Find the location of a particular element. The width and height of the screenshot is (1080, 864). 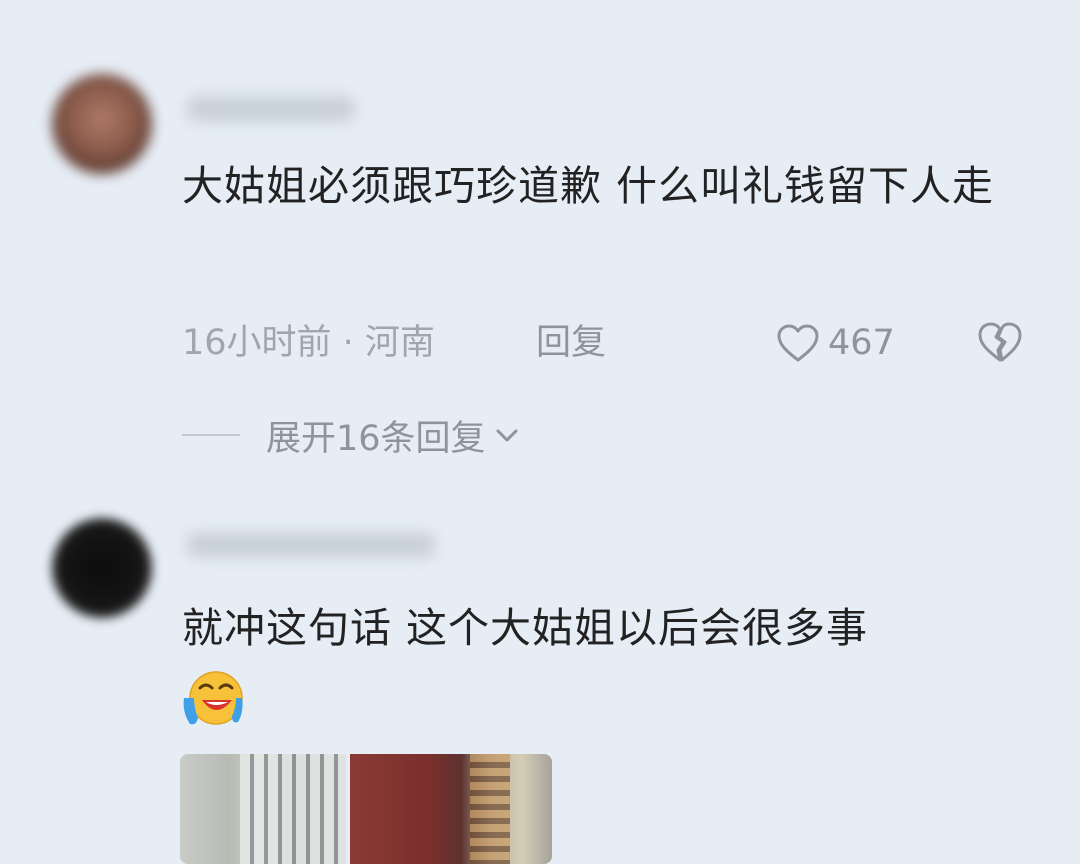

broken-heart-icon is located at coordinates (1000, 342).